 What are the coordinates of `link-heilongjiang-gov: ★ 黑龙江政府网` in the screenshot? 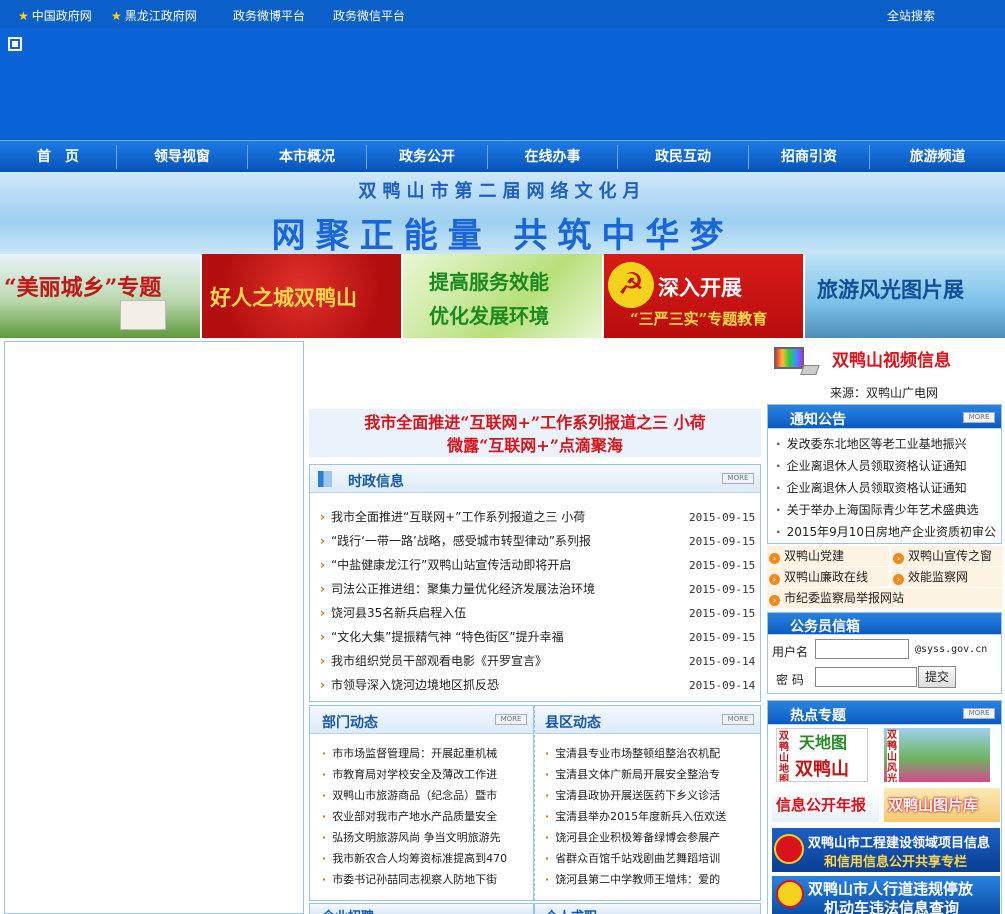 It's located at (154, 15).